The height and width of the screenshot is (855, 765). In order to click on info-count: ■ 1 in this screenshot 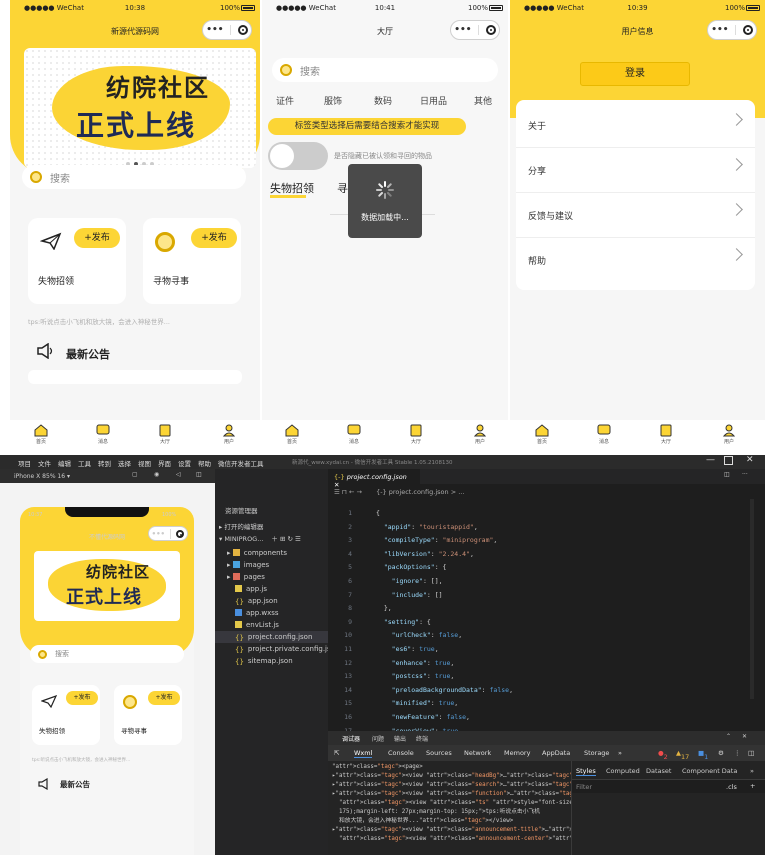, I will do `click(703, 755)`.